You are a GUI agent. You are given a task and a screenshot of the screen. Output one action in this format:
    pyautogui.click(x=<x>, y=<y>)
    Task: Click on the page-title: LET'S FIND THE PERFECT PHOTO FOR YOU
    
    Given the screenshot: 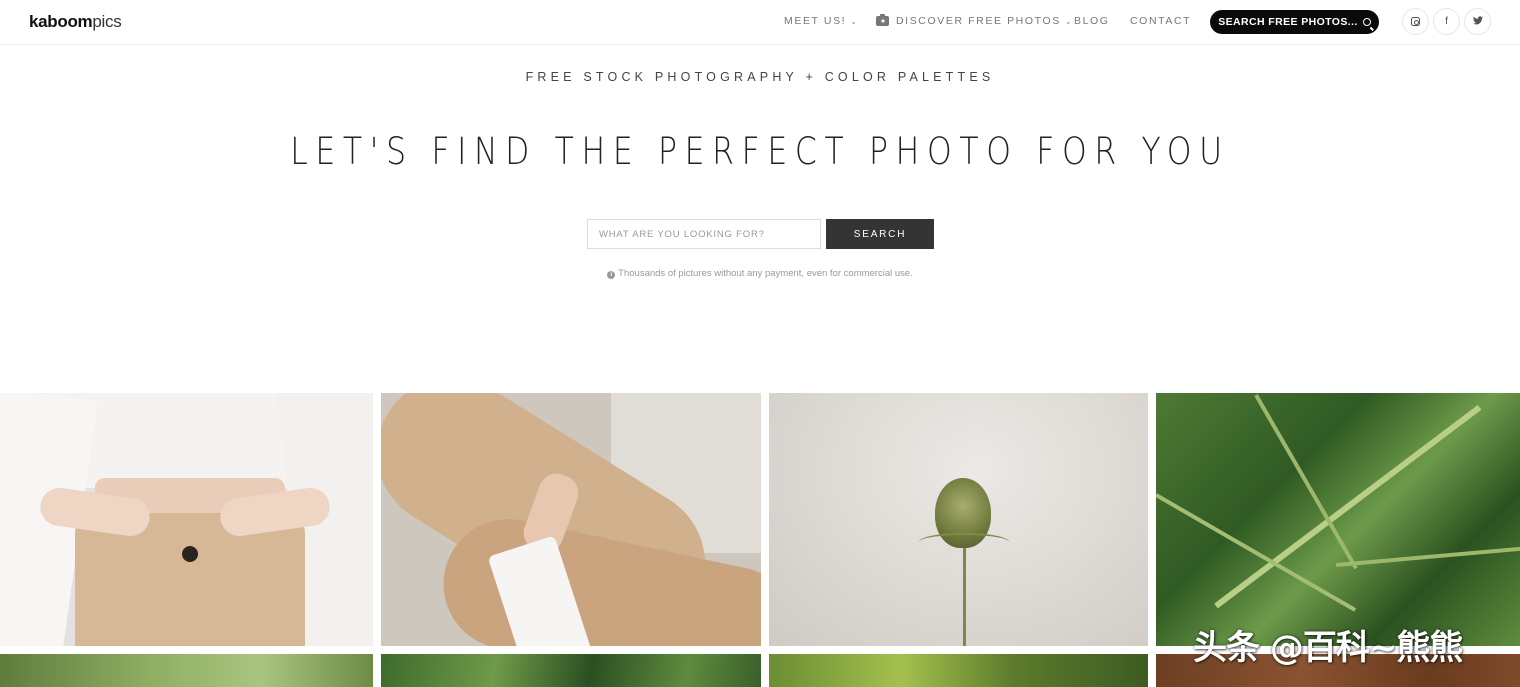 What is the action you would take?
    pyautogui.click(x=760, y=151)
    